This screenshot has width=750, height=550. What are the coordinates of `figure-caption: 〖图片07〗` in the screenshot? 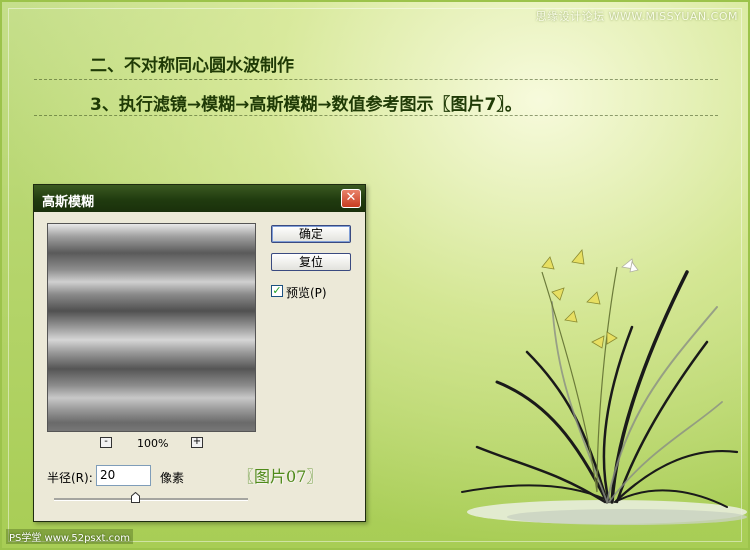 It's located at (280, 476).